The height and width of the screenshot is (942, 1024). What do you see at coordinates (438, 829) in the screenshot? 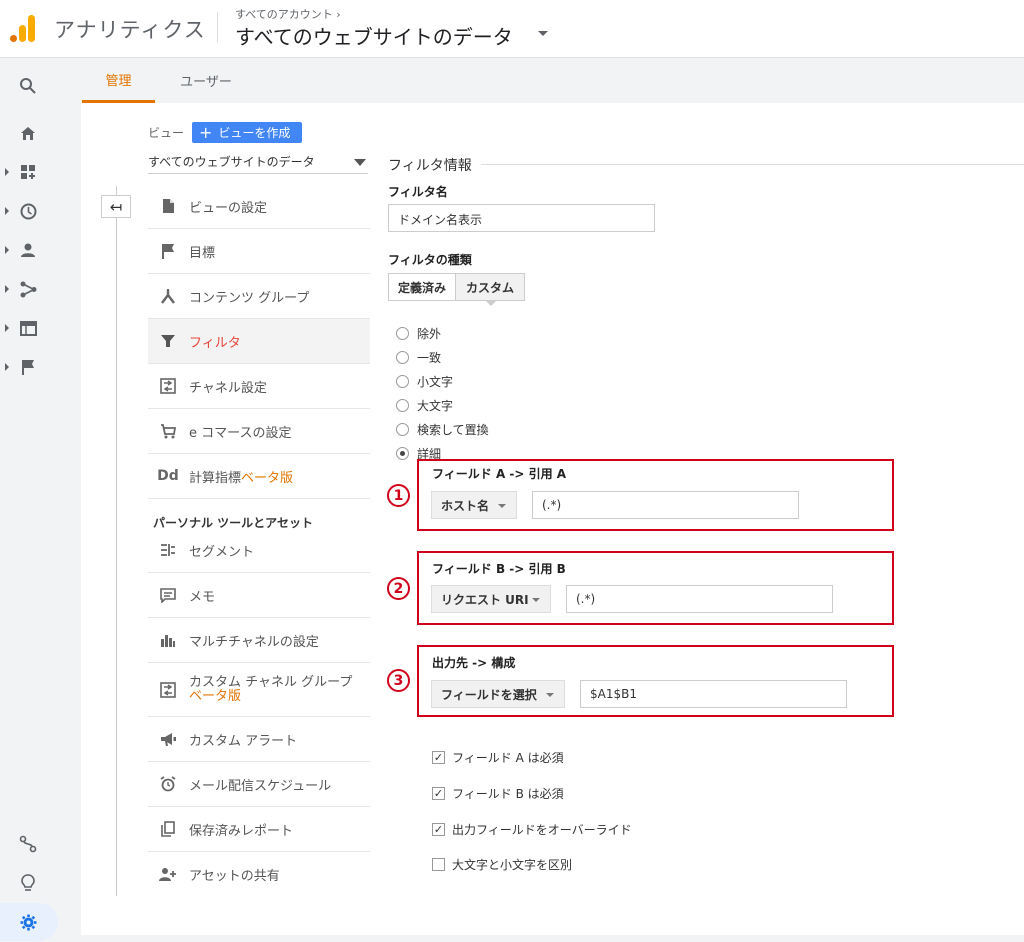
I see `checkbox-checked-icon: ✓` at bounding box center [438, 829].